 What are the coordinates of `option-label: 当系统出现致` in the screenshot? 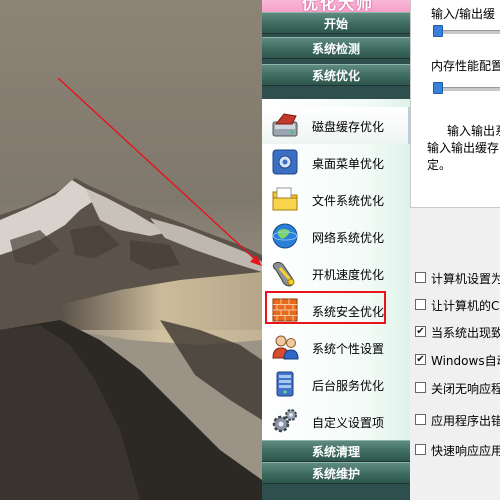 It's located at (465, 333).